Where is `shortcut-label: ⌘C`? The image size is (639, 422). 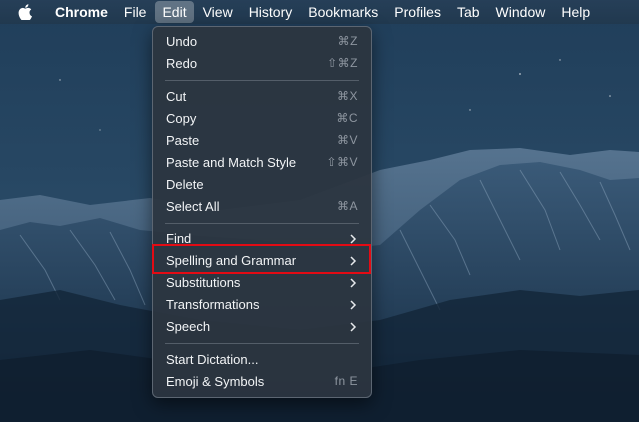 shortcut-label: ⌘C is located at coordinates (347, 118).